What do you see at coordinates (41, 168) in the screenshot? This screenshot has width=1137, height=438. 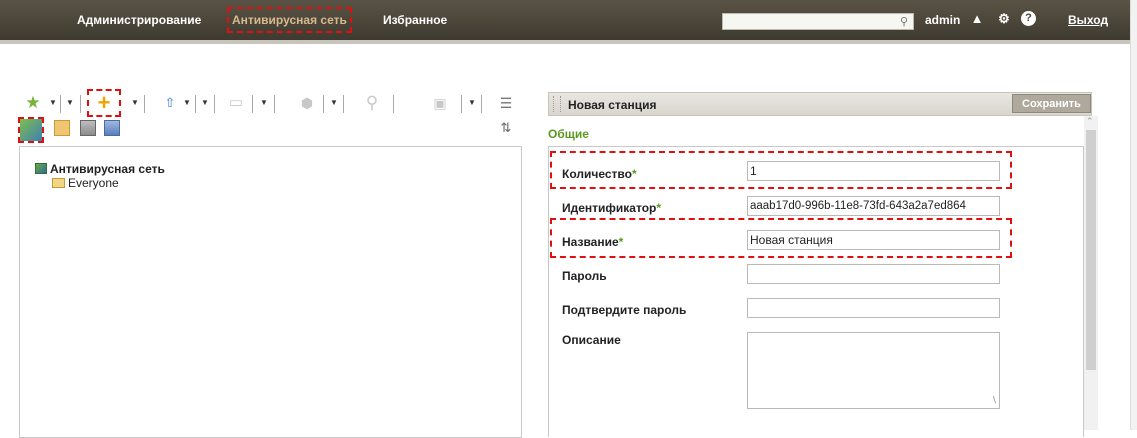 I see `network-icon` at bounding box center [41, 168].